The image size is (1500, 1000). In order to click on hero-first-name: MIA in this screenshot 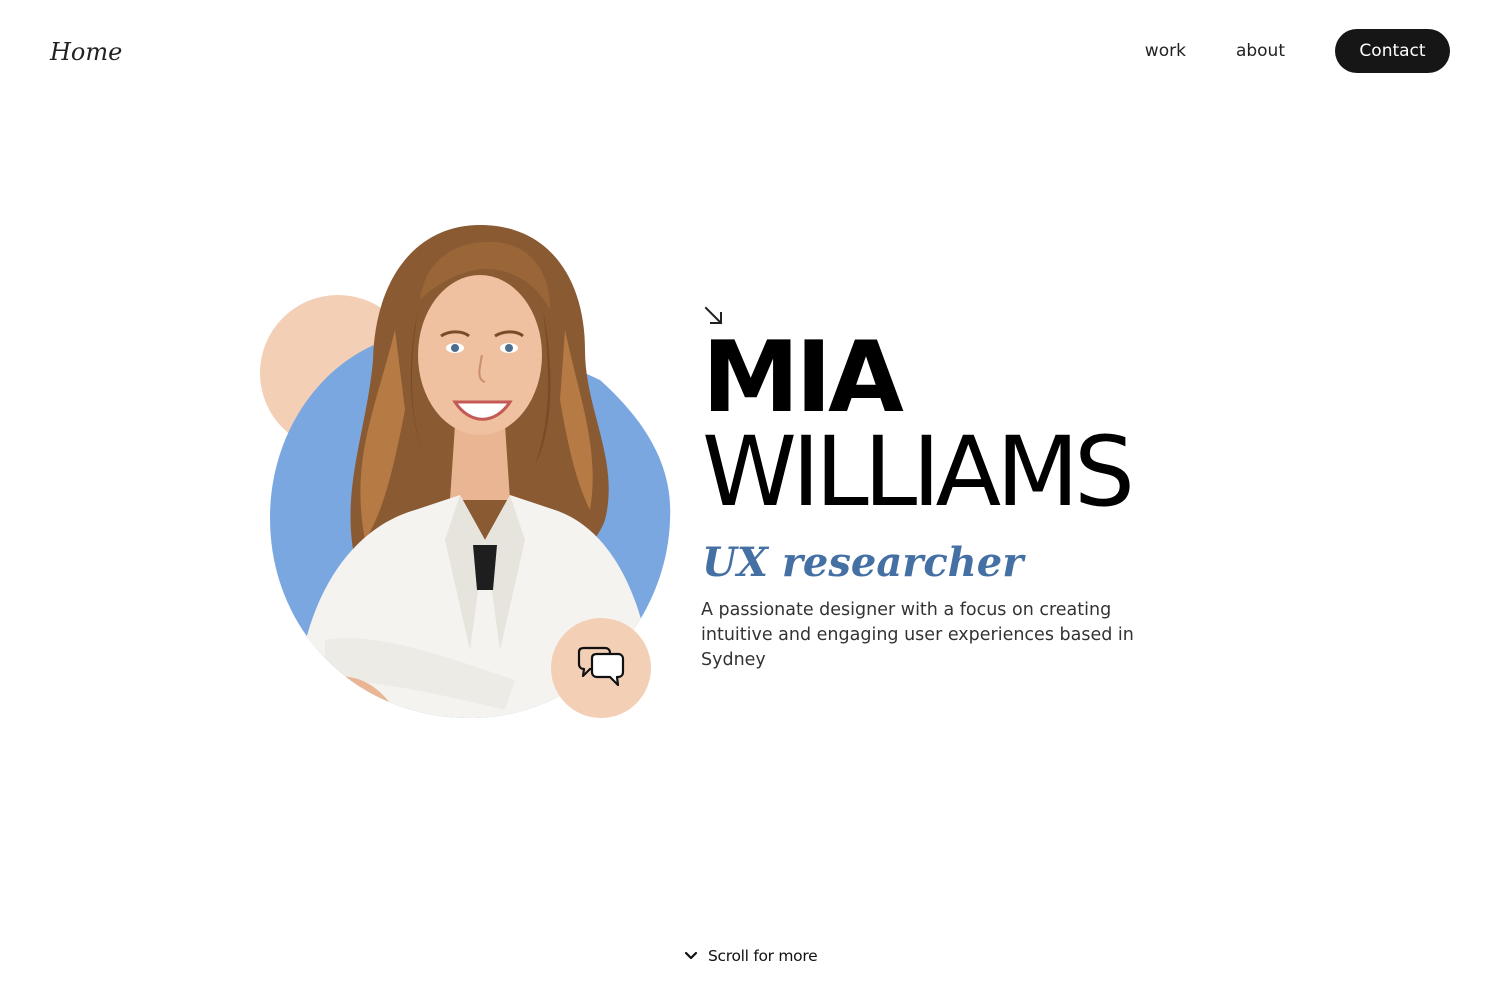, I will do `click(803, 378)`.